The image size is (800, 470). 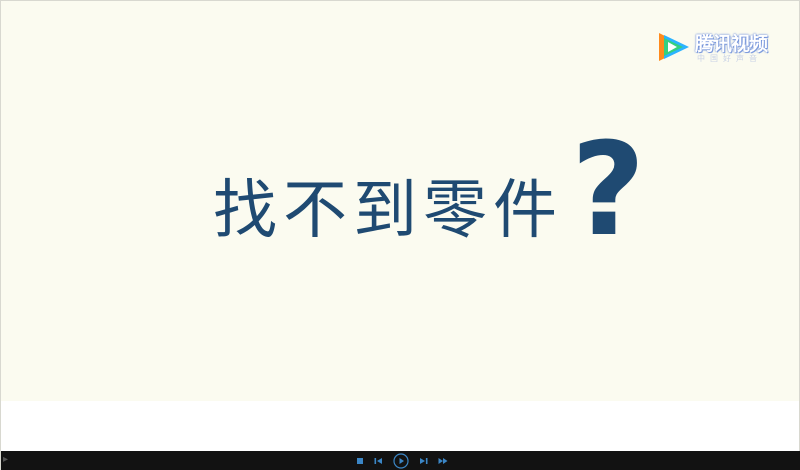 I want to click on watermark-brand: 腾讯视频, so click(x=731, y=44).